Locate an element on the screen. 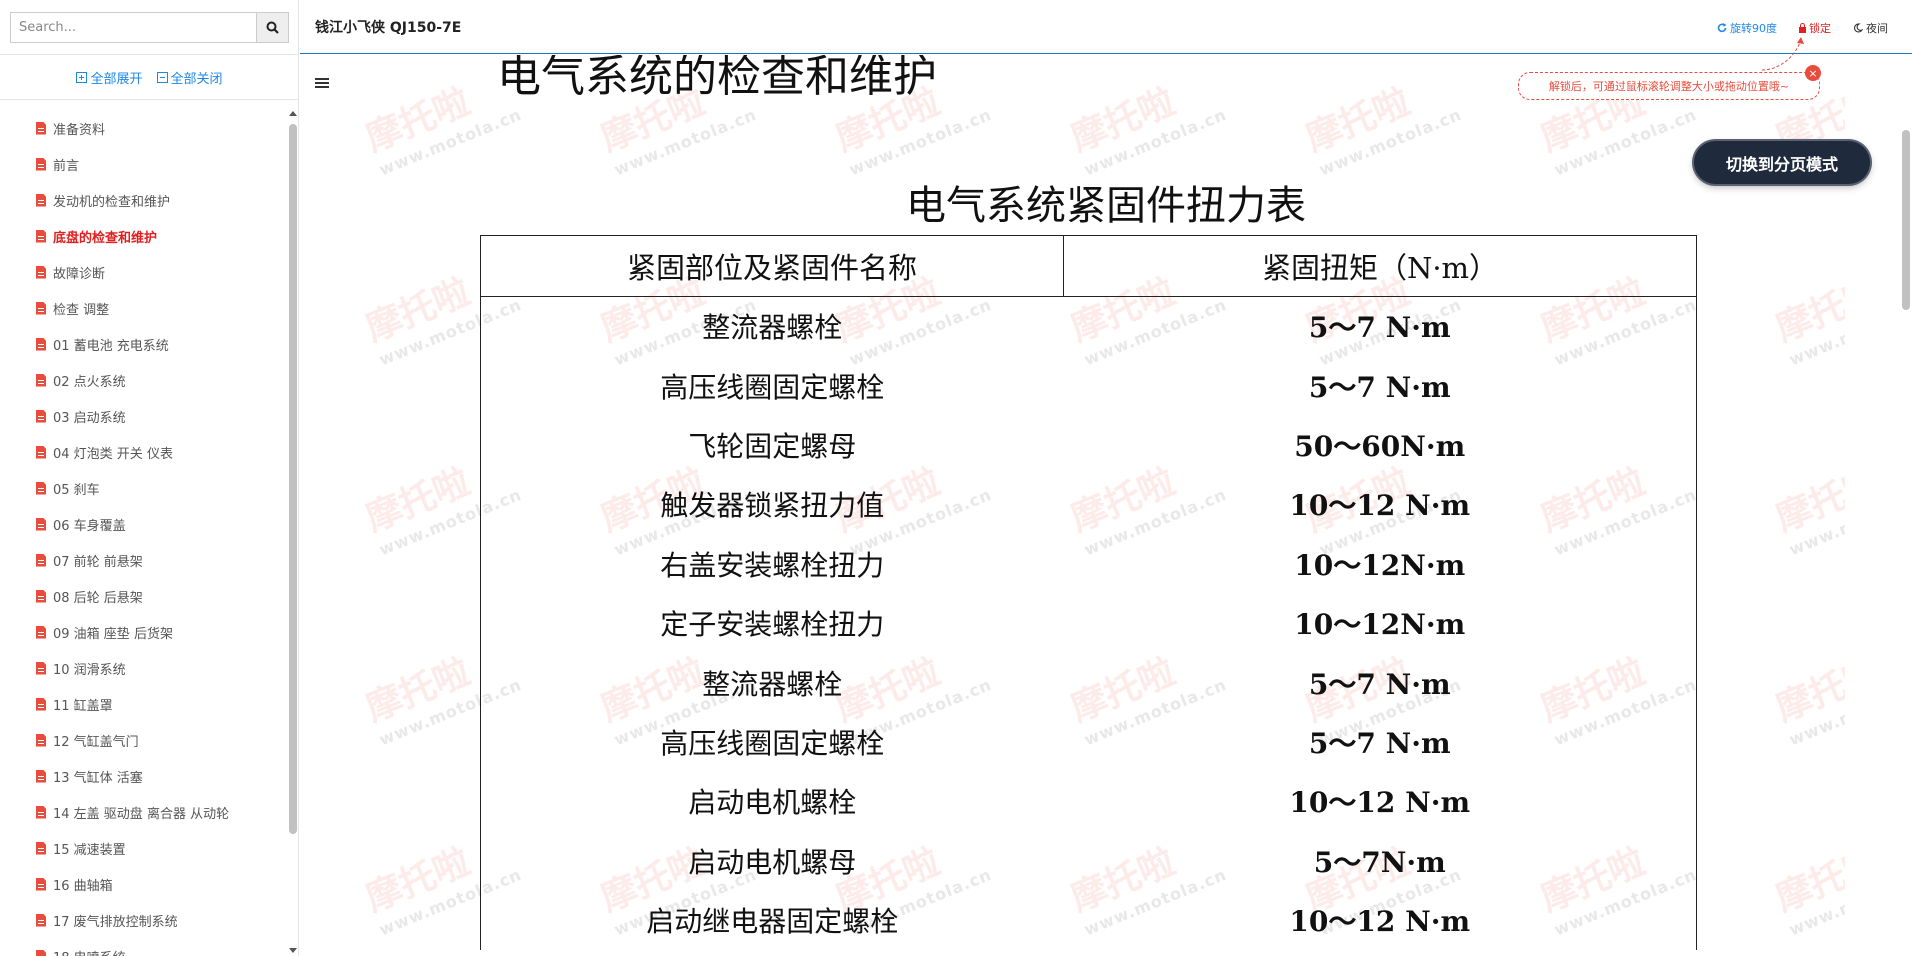 This screenshot has height=956, width=1912. document-title: 钱江小飞侠 QJ150-7E is located at coordinates (388, 28).